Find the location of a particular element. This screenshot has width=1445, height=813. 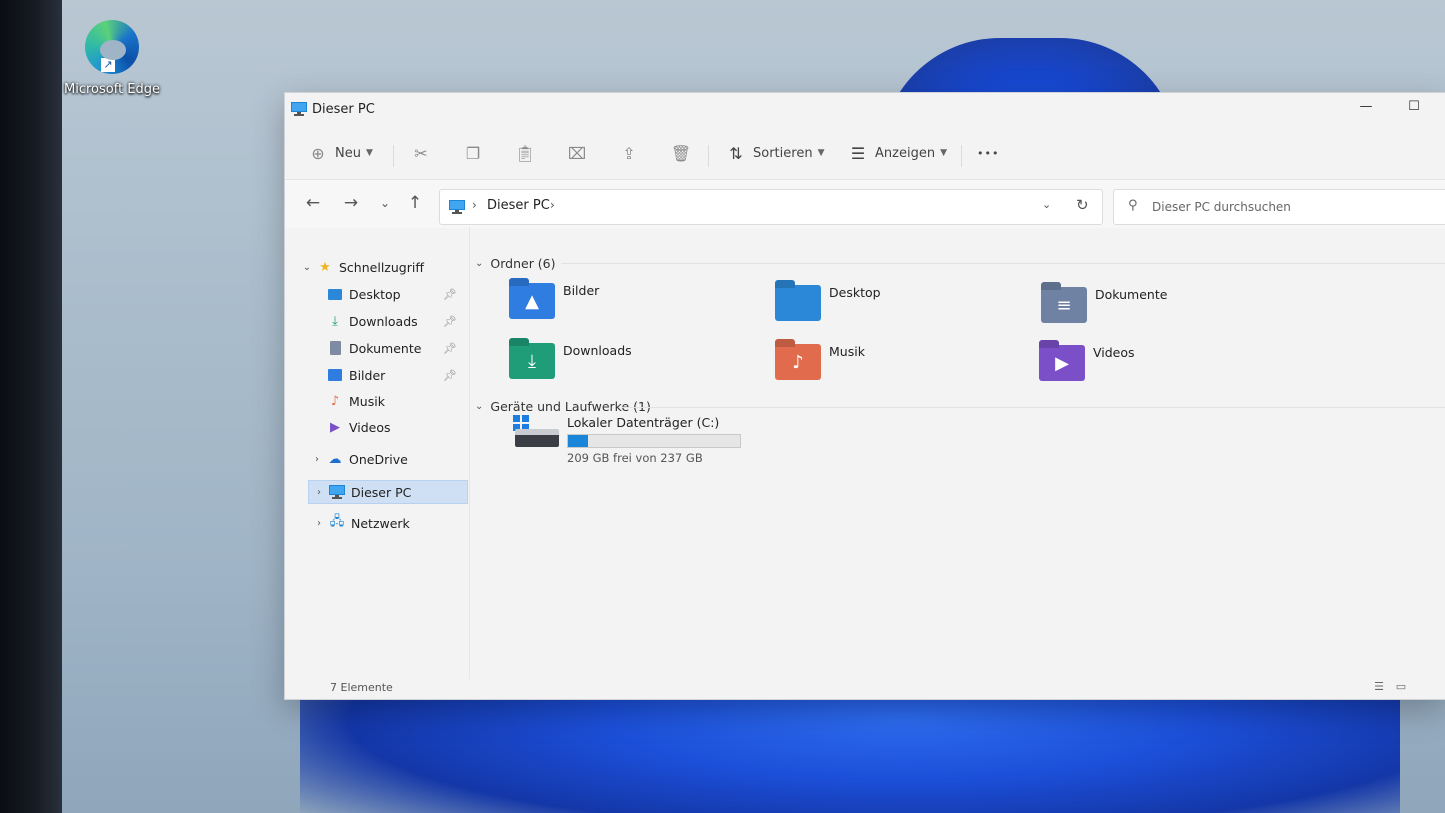

view-button: ☰ Anzeigen ▼ is located at coordinates (897, 153).